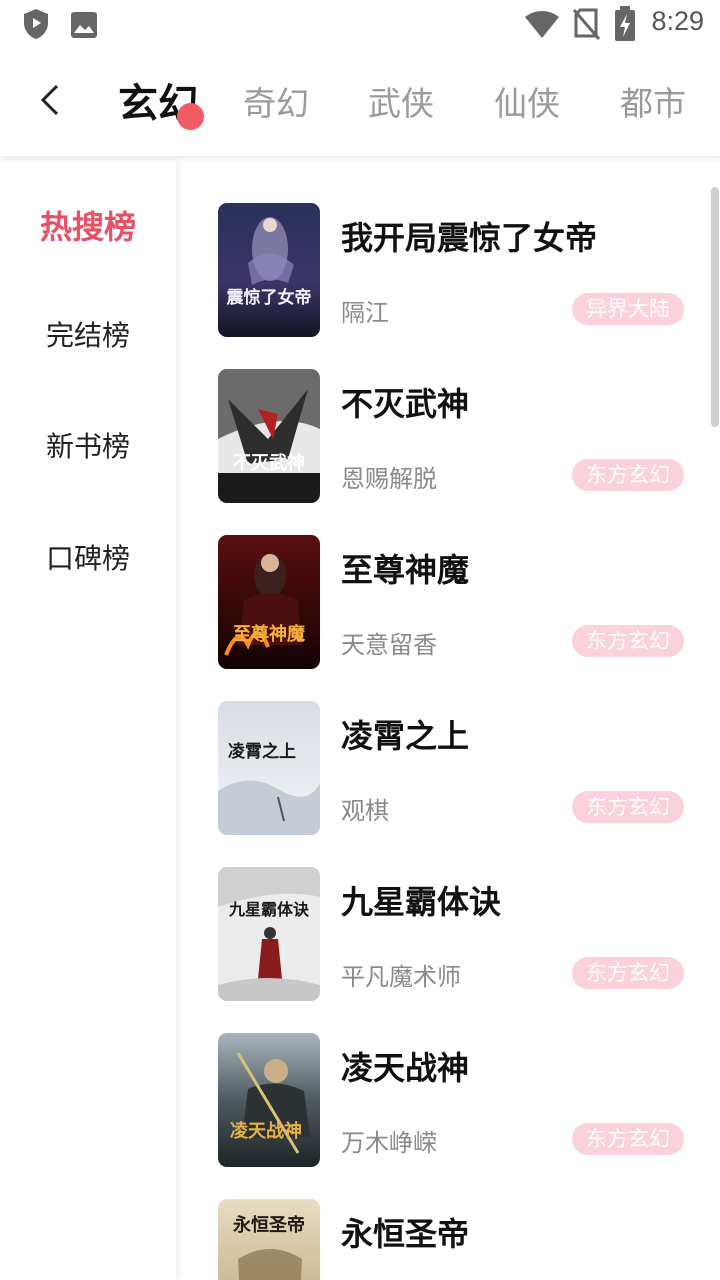 This screenshot has width=720, height=1280. What do you see at coordinates (269, 436) in the screenshot?
I see `book-cover: 不灭武神` at bounding box center [269, 436].